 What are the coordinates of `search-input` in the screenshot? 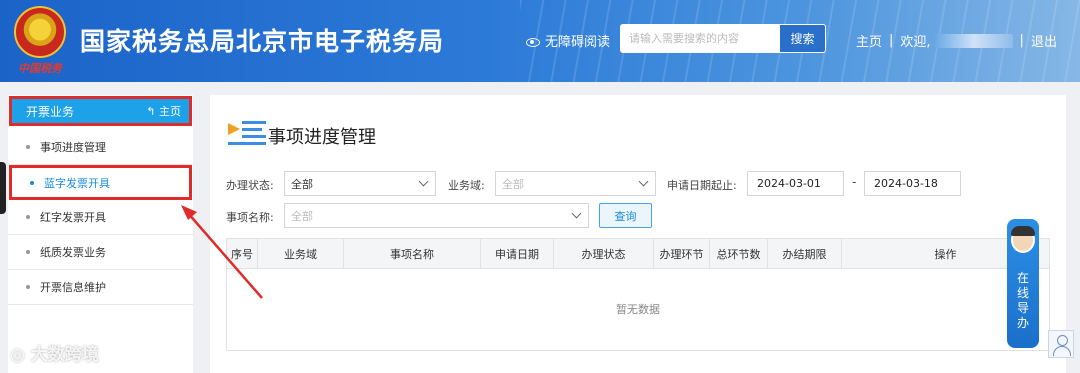 It's located at (700, 38).